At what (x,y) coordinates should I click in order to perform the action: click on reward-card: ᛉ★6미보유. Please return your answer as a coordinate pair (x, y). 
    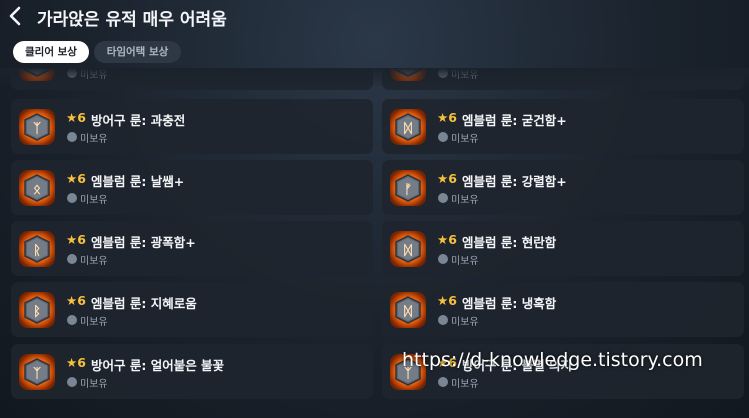
    Looking at the image, I should click on (192, 79).